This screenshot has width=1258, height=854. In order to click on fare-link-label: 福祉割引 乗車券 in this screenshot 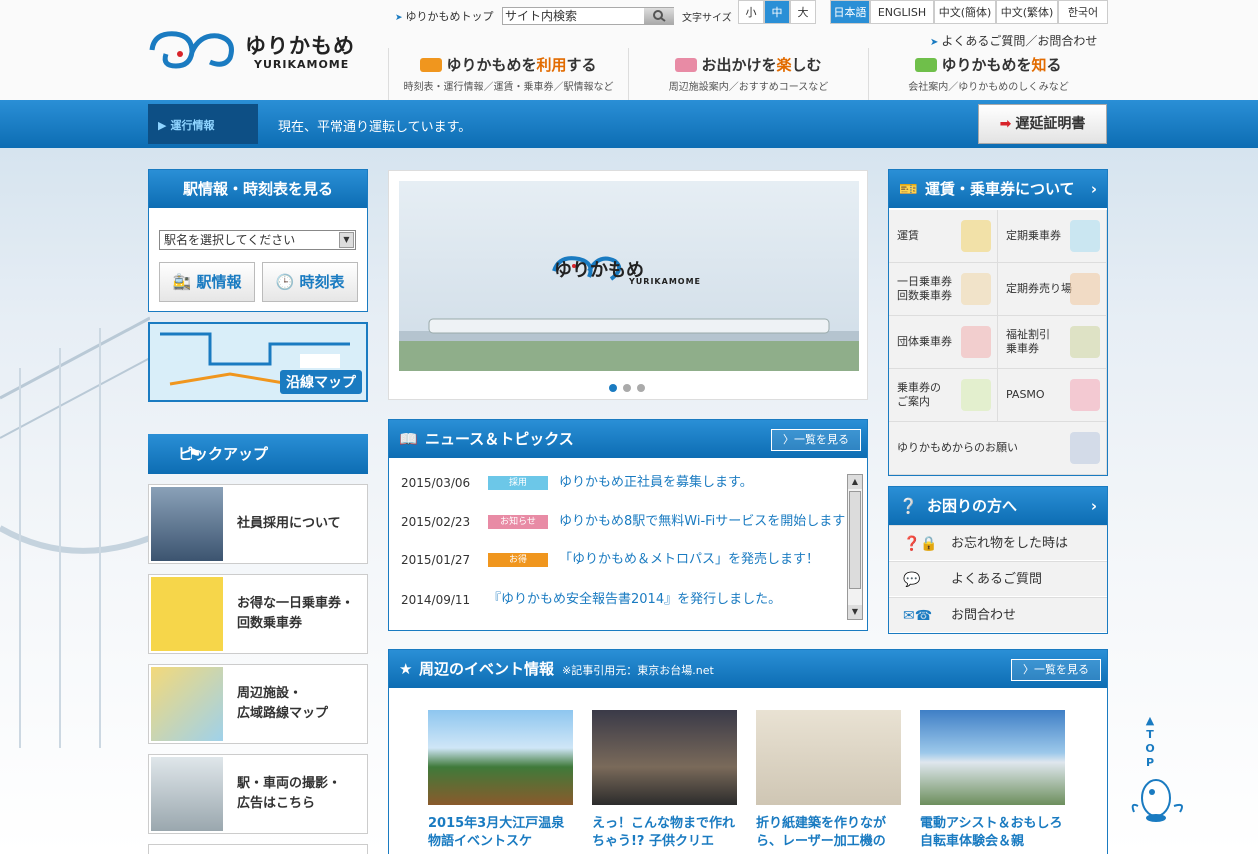, I will do `click(1028, 341)`.